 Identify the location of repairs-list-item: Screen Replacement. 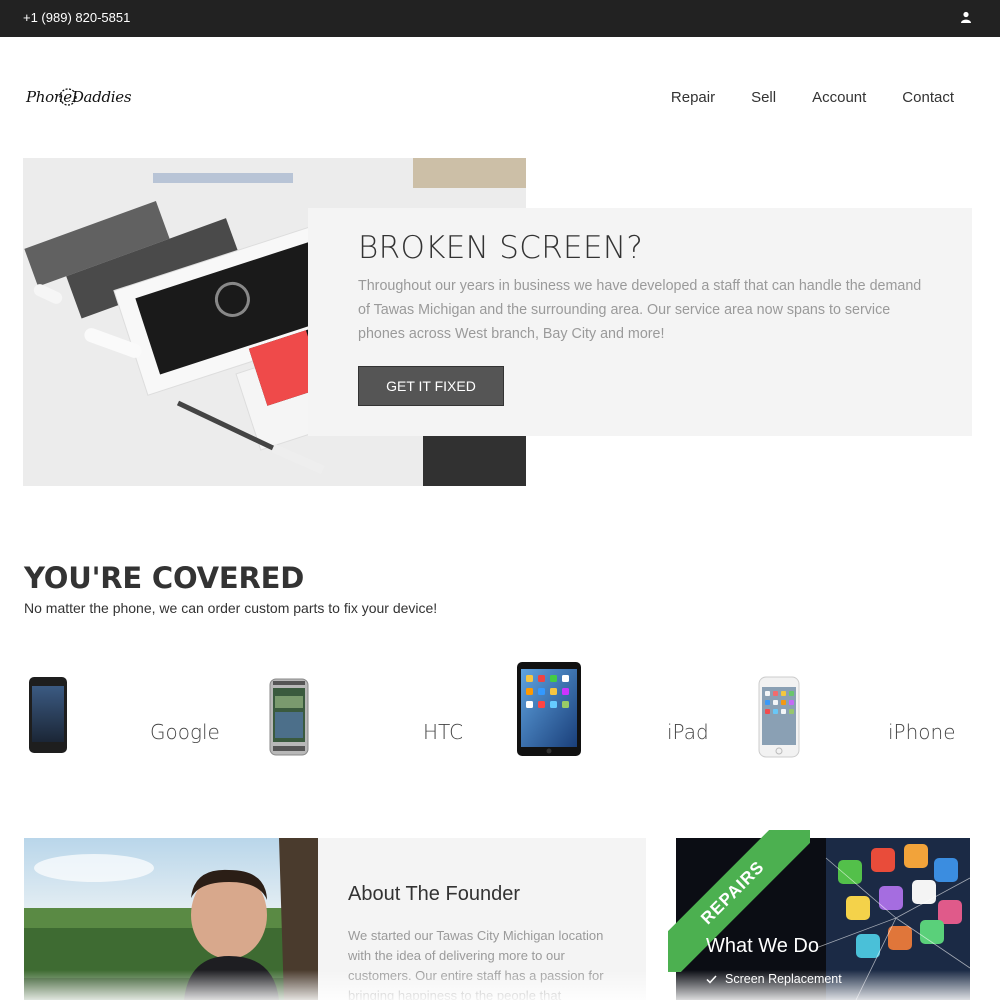
(774, 979).